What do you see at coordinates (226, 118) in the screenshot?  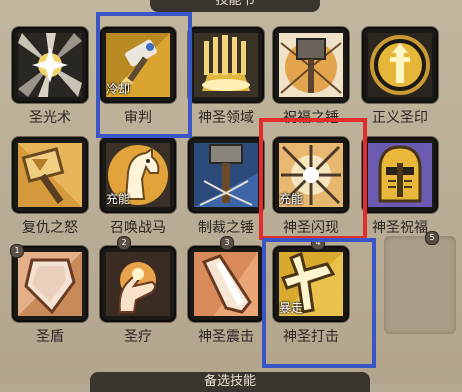 I see `skill-name: 神圣领域` at bounding box center [226, 118].